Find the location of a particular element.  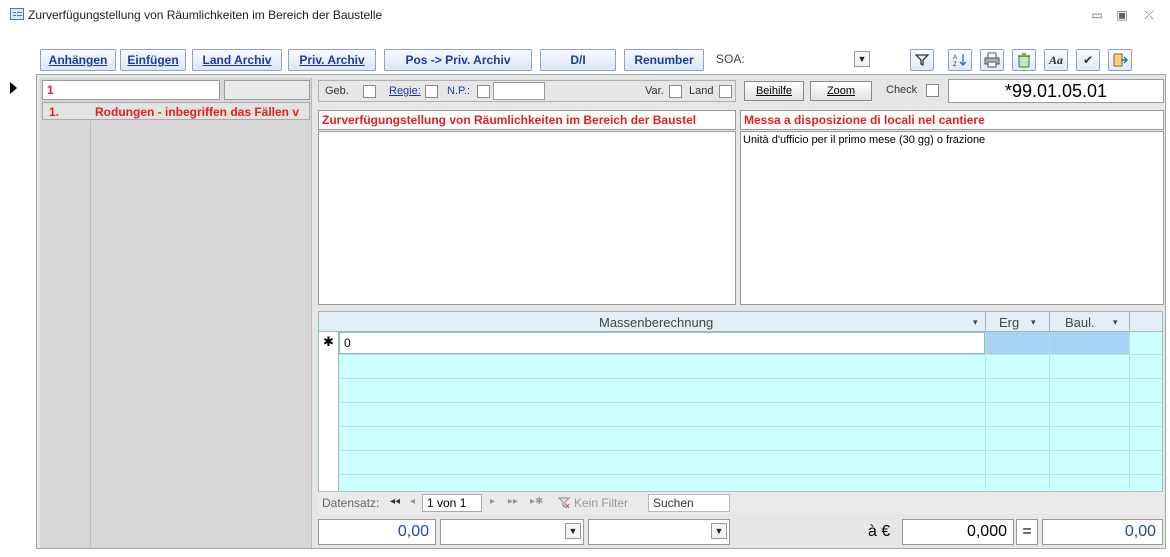

cell-value: 0 is located at coordinates (347, 343).